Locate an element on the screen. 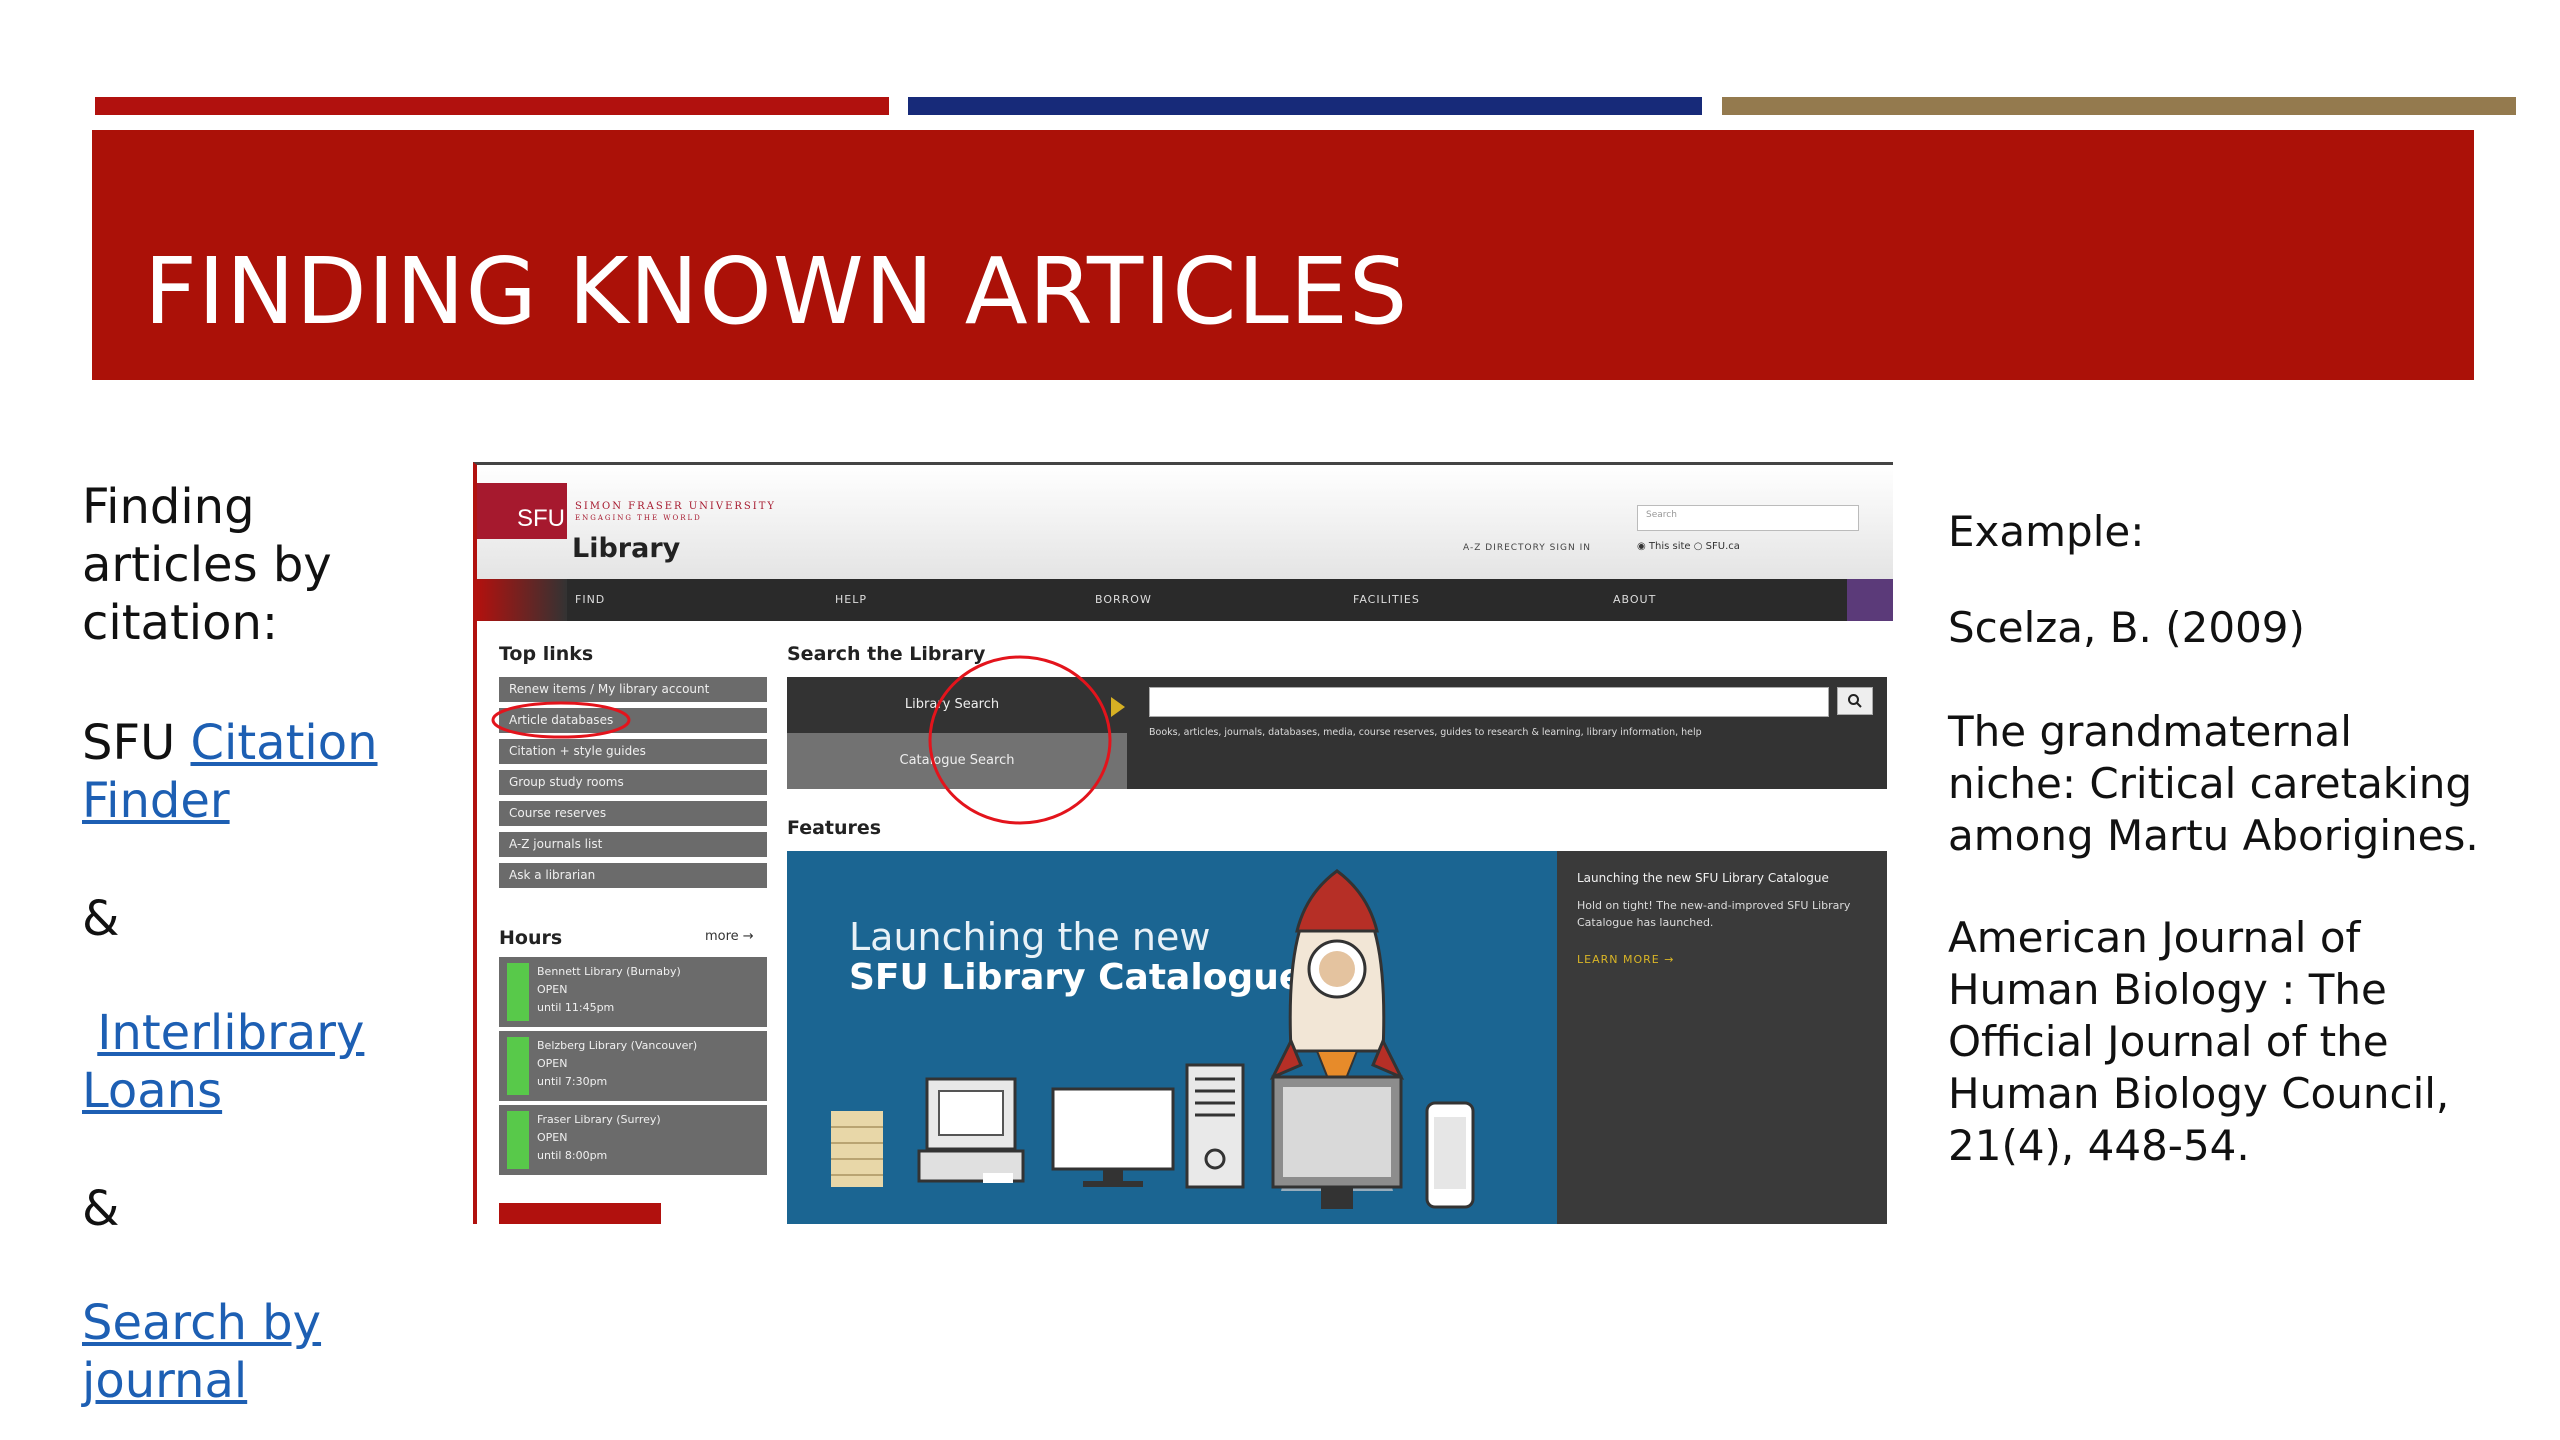 The width and height of the screenshot is (2560, 1440). tagline-text: ENGAGING THE WORLD is located at coordinates (638, 518).